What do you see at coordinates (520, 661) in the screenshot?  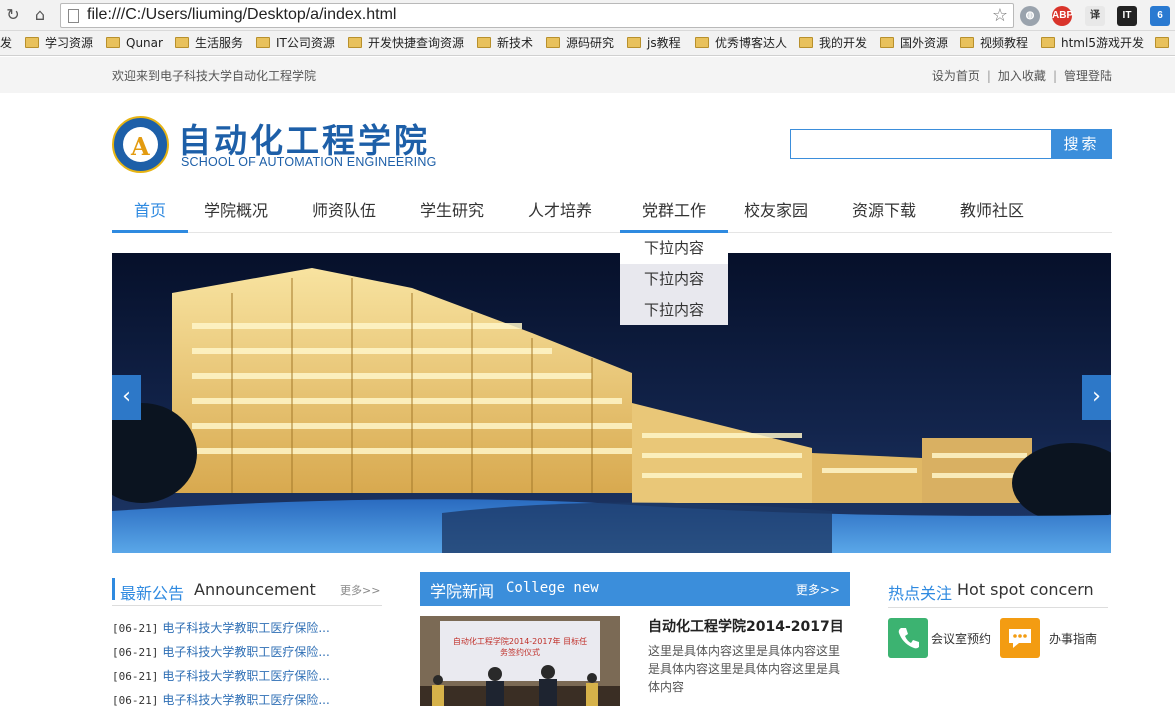 I see `news-photo: 自动化工程学院2014-2017年 目标任务签约仪式` at bounding box center [520, 661].